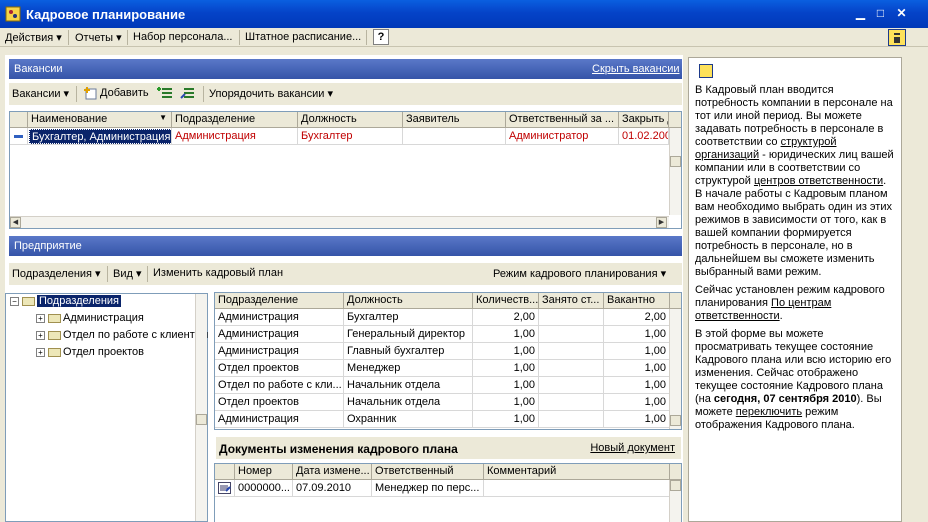  I want to click on scroll-right-icon: ▶, so click(661, 222).